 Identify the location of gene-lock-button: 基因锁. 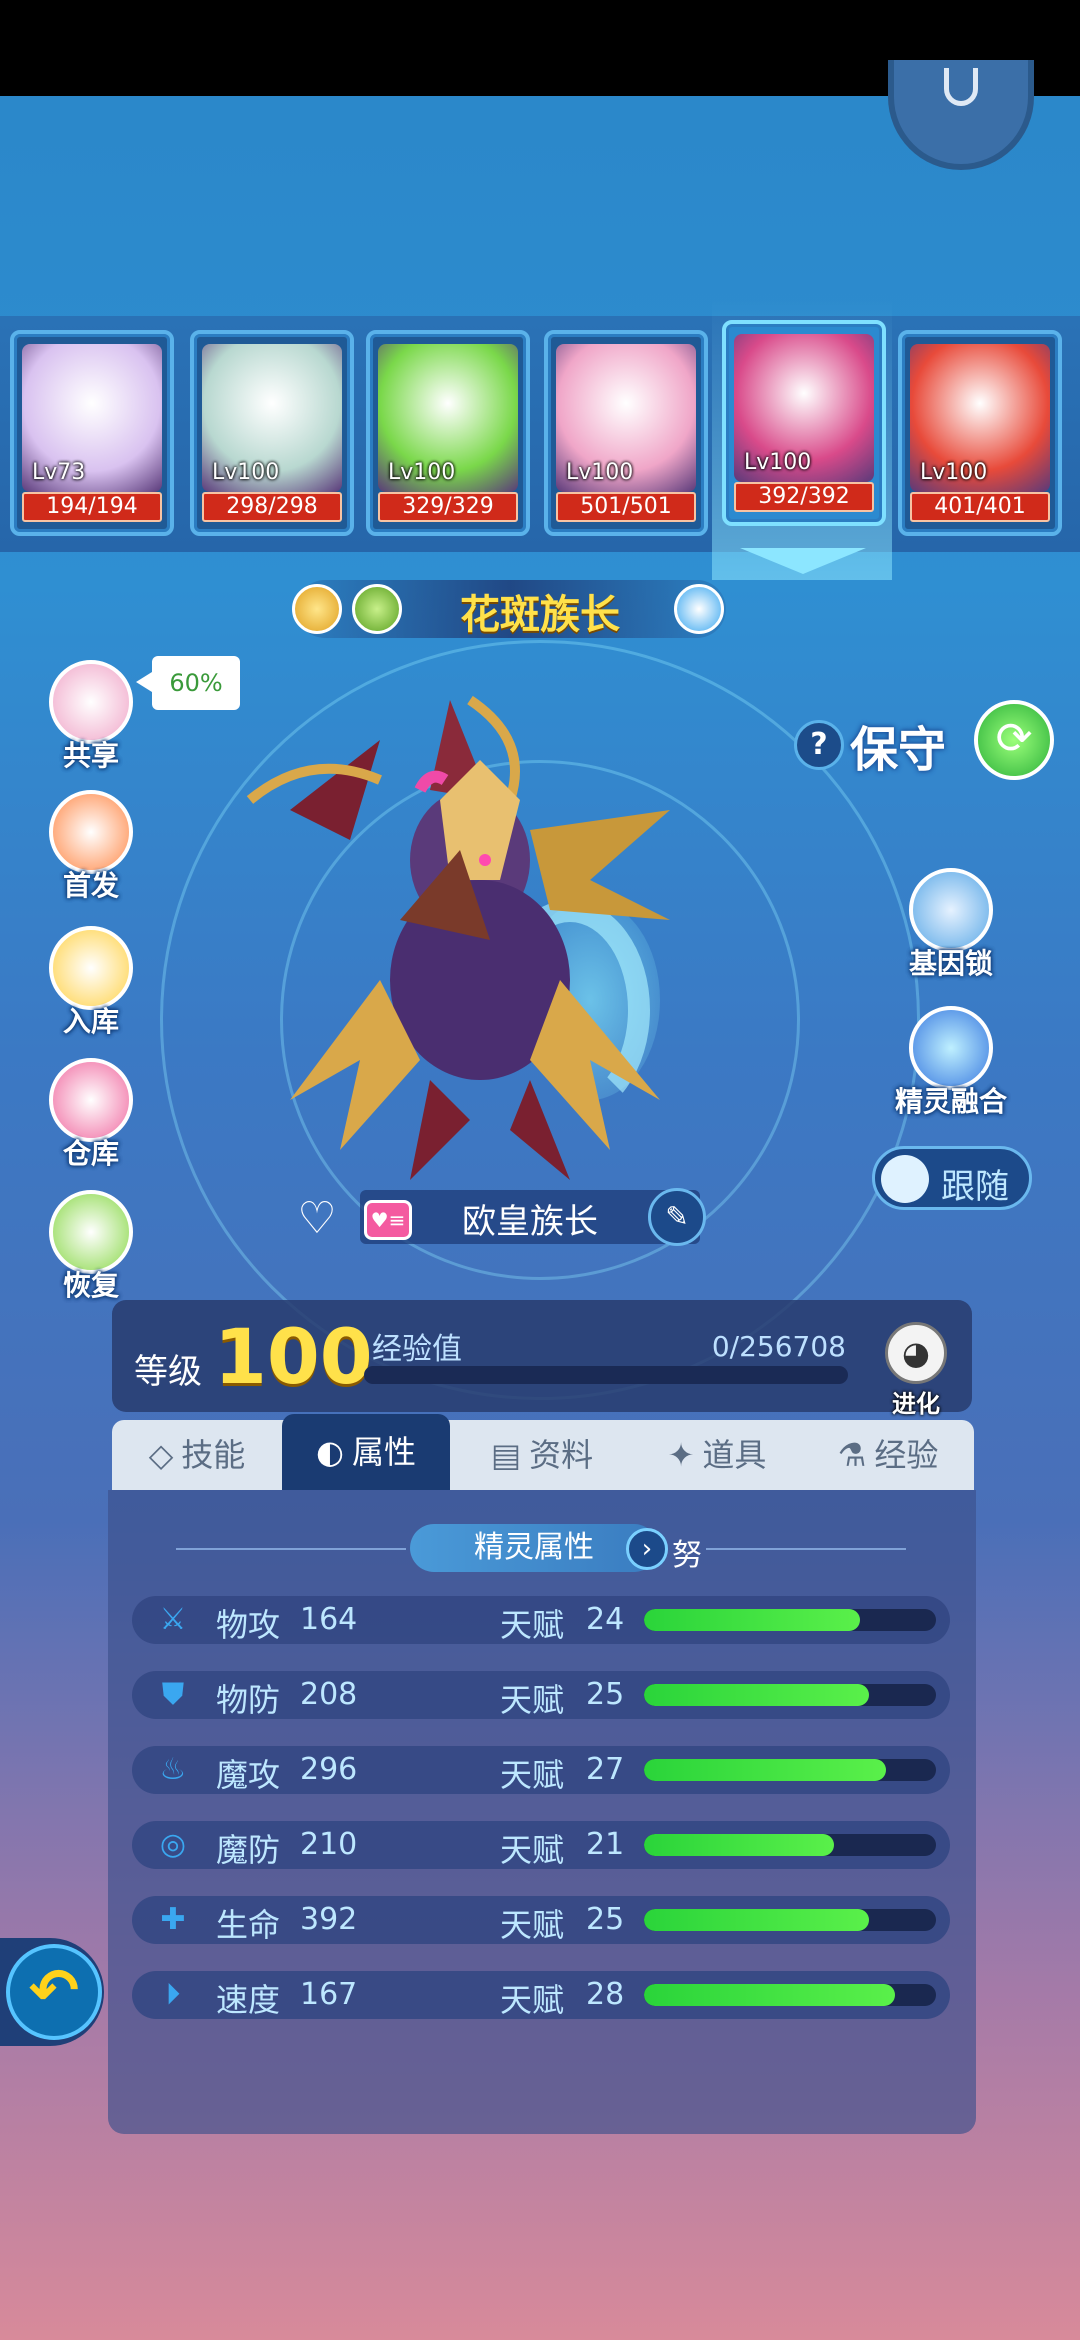
(951, 925).